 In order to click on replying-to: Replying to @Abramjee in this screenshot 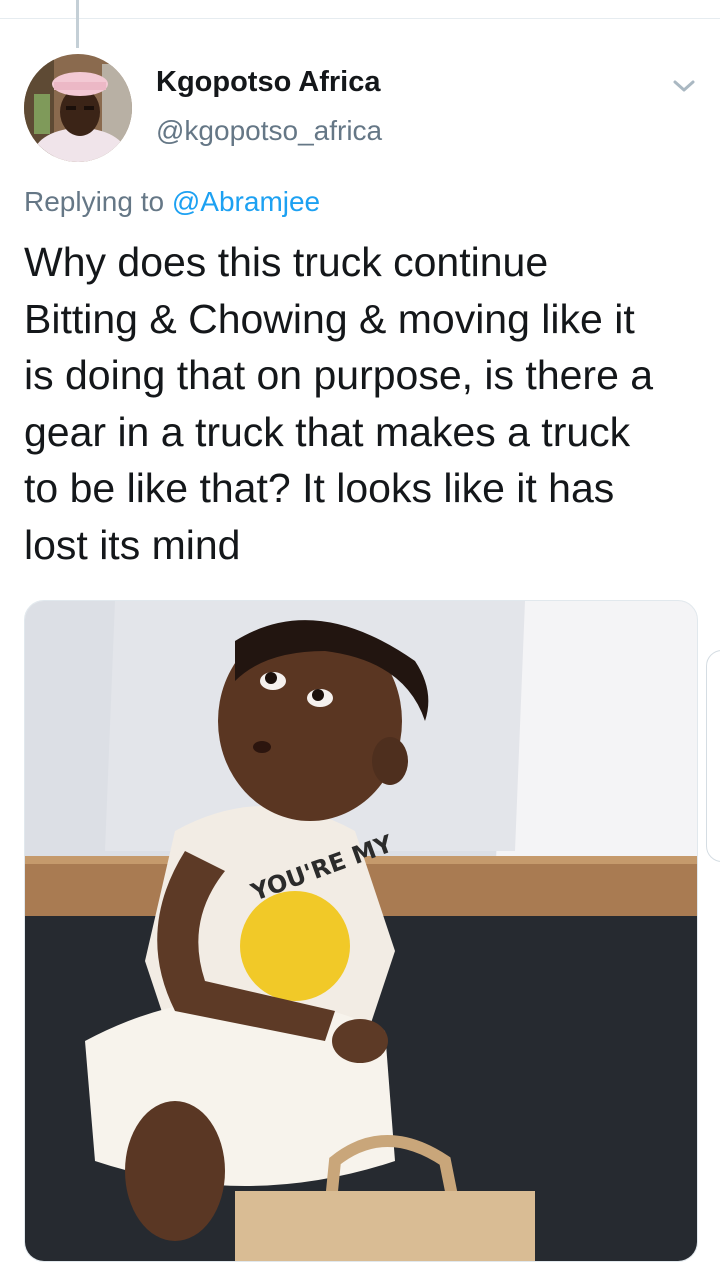, I will do `click(172, 202)`.